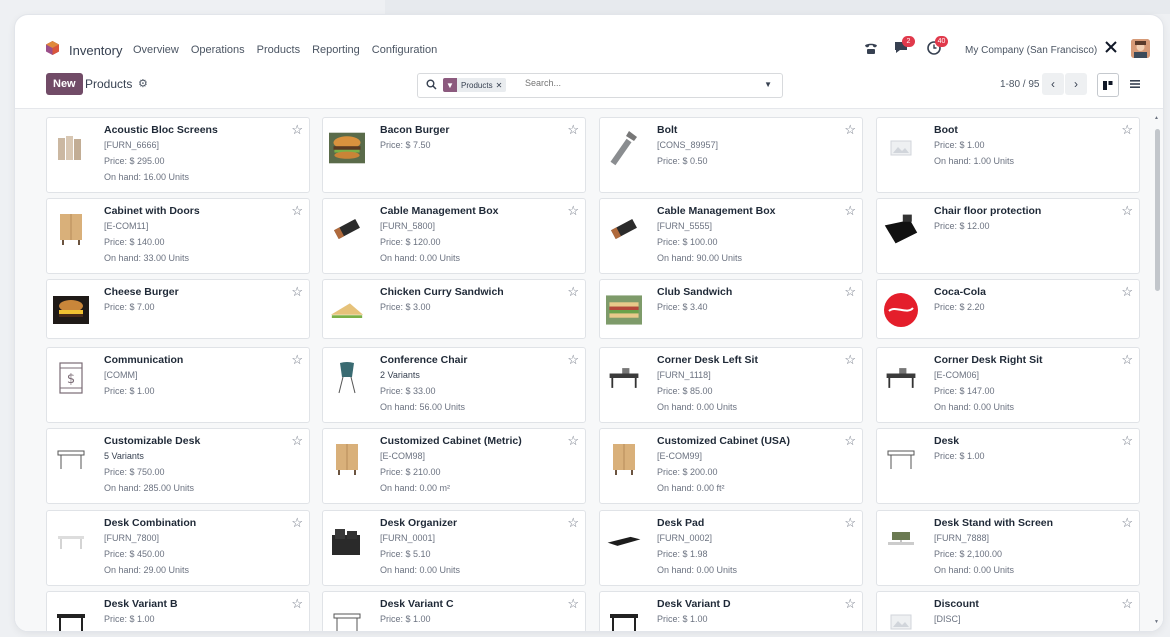 The height and width of the screenshot is (637, 1170). I want to click on product-card: Desk Variant C Price: $ 1.00 ☆, so click(454, 611).